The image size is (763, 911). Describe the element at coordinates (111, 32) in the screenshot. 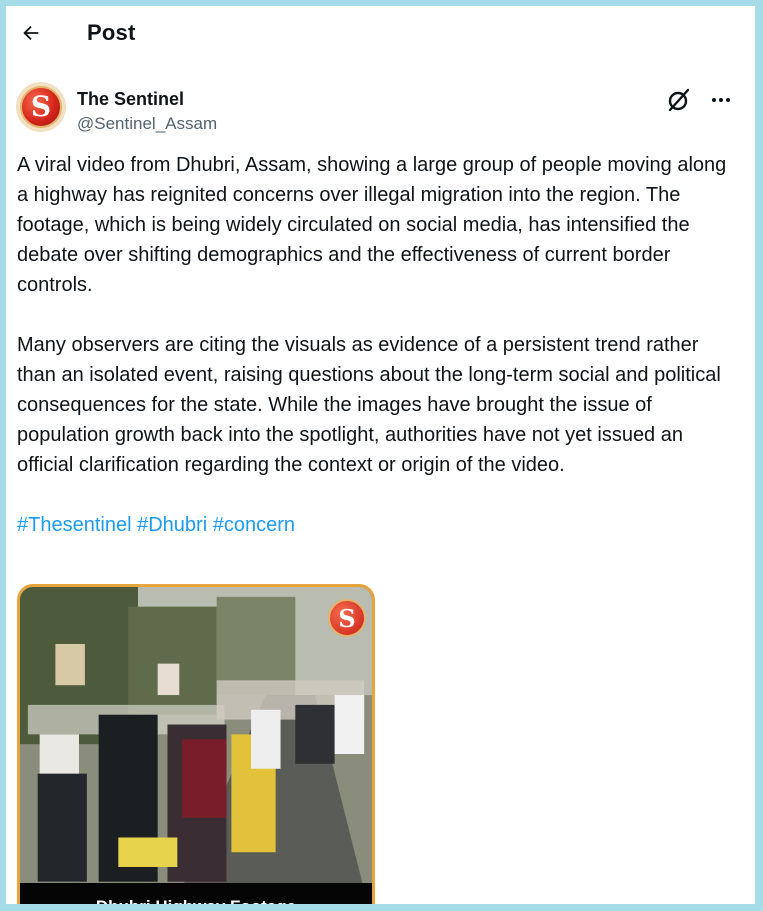

I see `page-title: Post` at that location.